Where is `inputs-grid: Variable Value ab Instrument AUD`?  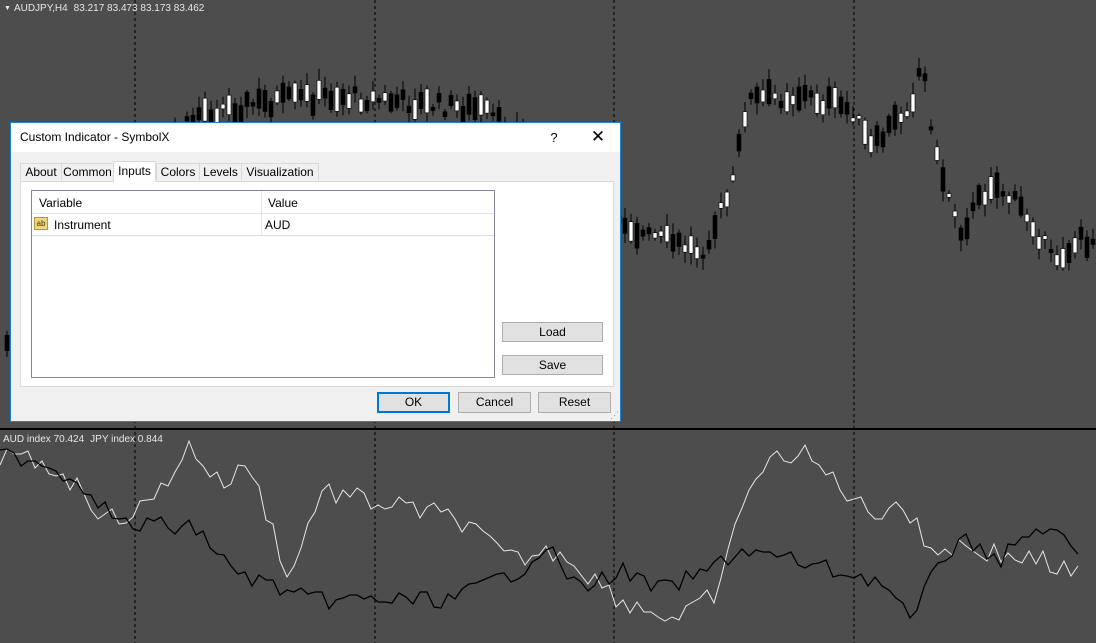 inputs-grid: Variable Value ab Instrument AUD is located at coordinates (263, 284).